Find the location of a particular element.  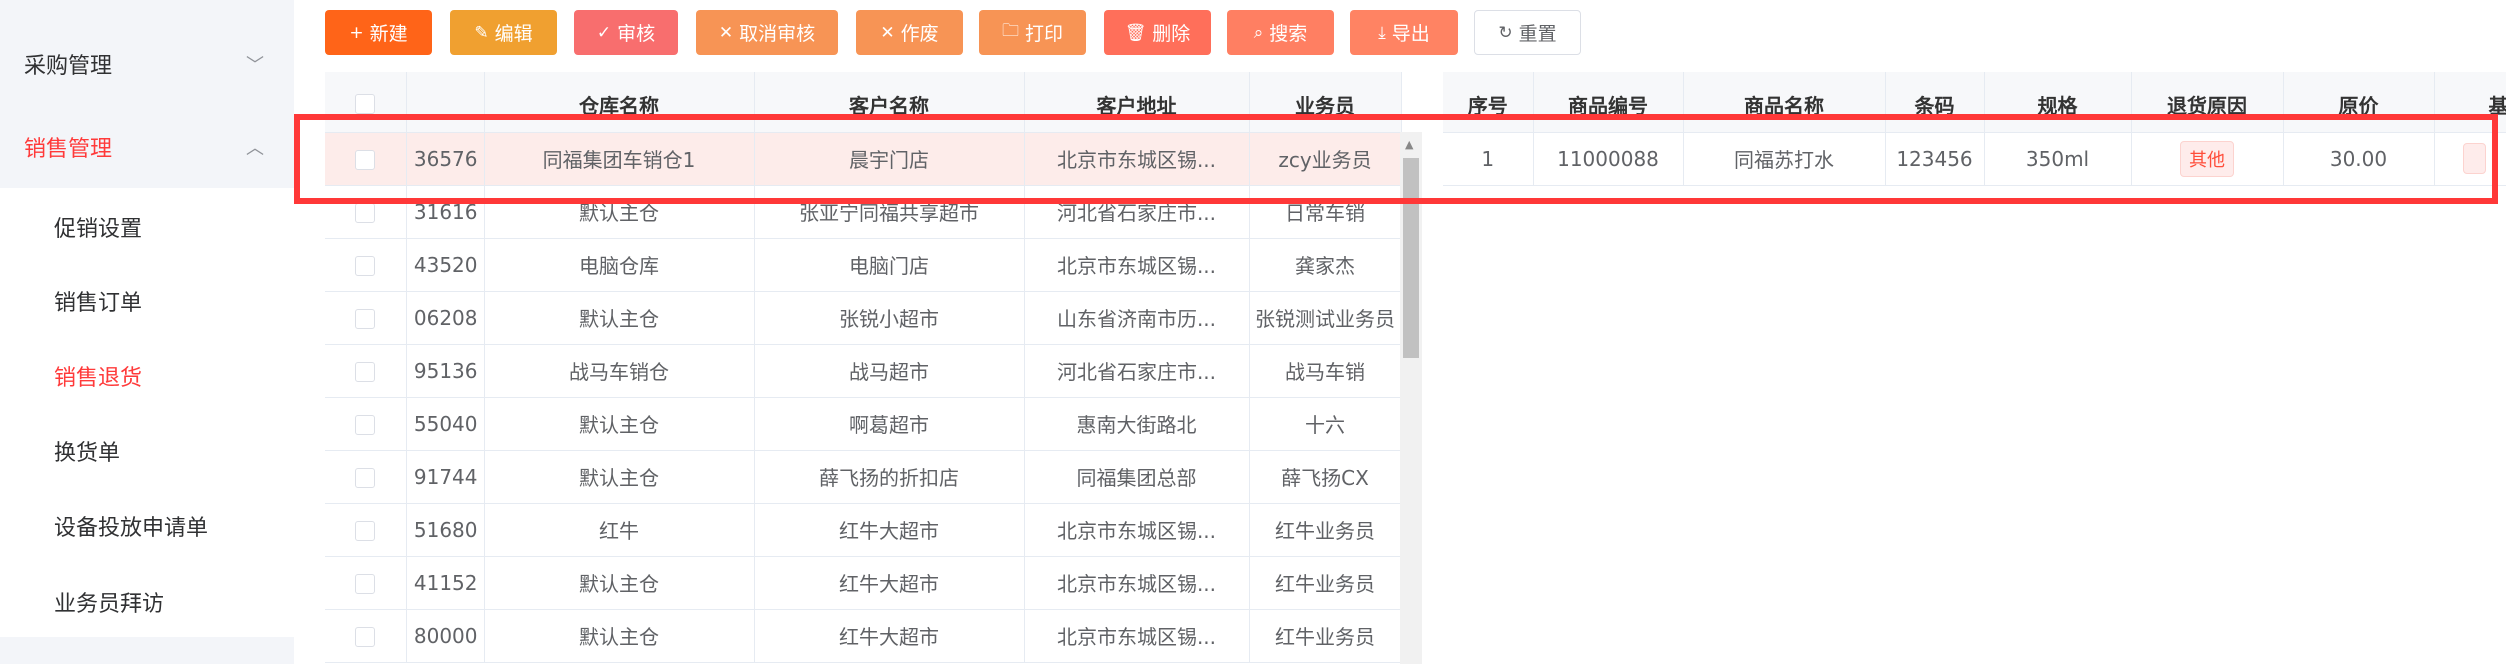

refresh-button: ↻ 重置 is located at coordinates (1527, 32).